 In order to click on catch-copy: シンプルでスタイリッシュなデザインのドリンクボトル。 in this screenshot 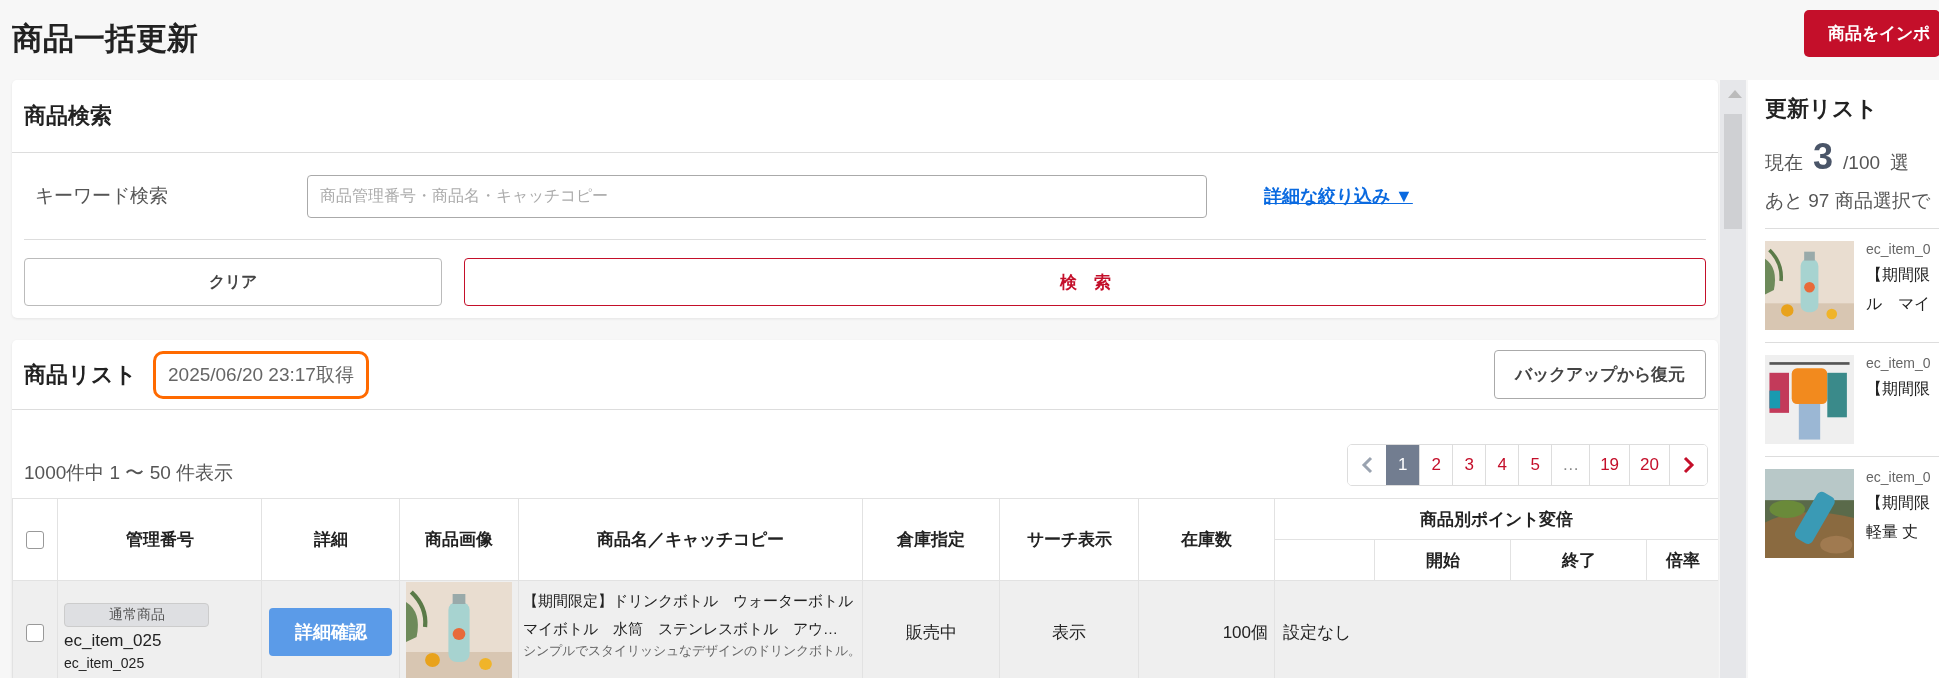, I will do `click(690, 651)`.